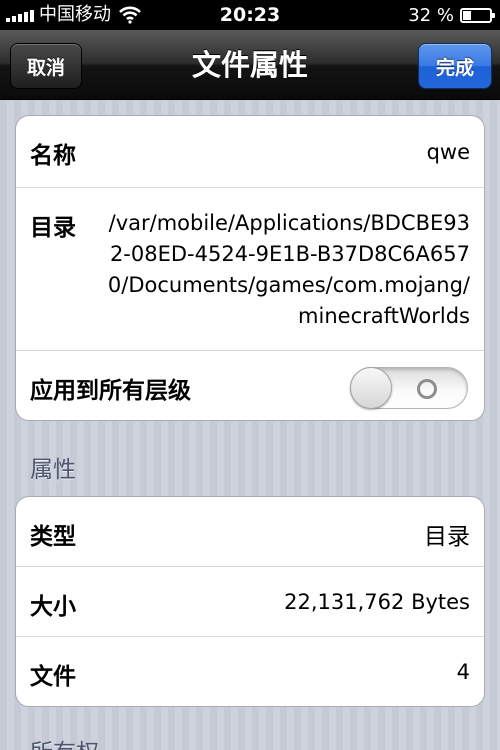 The image size is (500, 750). What do you see at coordinates (371, 388) in the screenshot?
I see `toggle-knob` at bounding box center [371, 388].